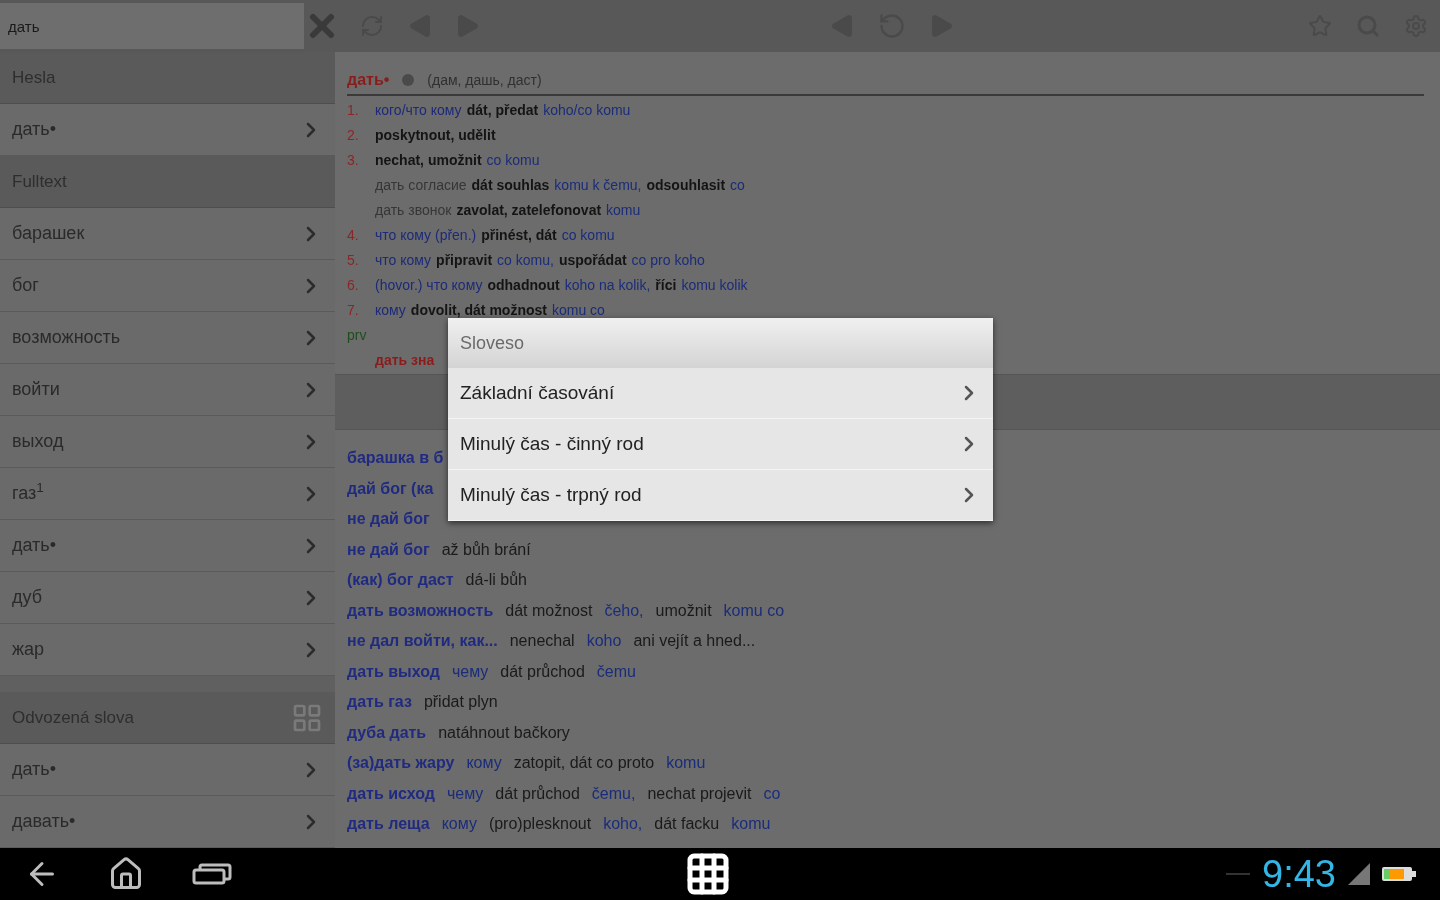 This screenshot has width=1440, height=900. What do you see at coordinates (687, 824) in the screenshot?
I see `entry-text: dát facku` at bounding box center [687, 824].